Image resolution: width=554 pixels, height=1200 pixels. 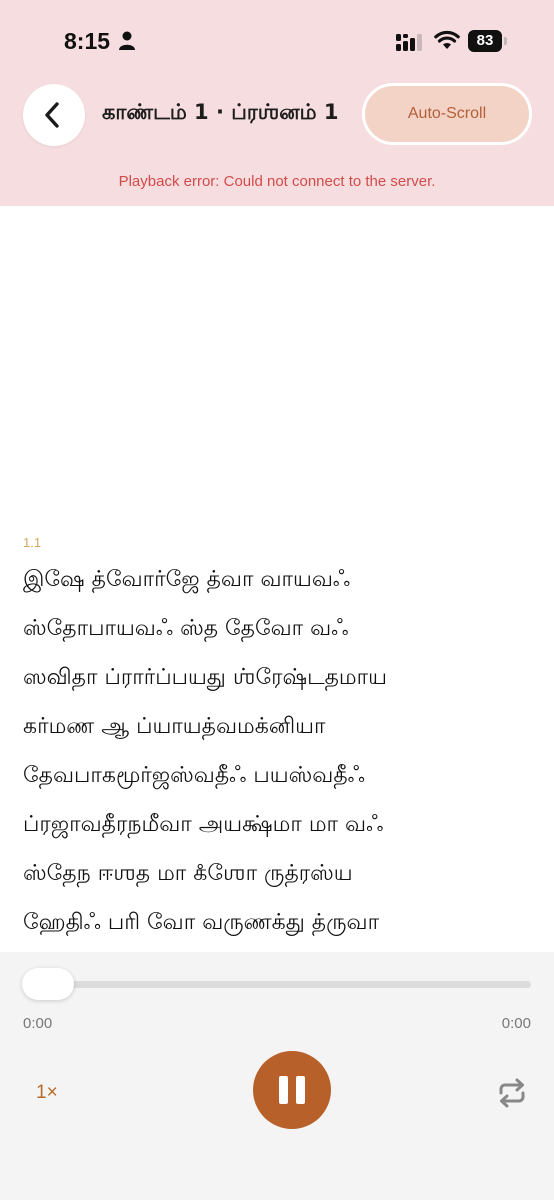 What do you see at coordinates (201, 922) in the screenshot?
I see `verse-line: ஹேதிஃ பரி வோ வருணக்து த்ருவா` at bounding box center [201, 922].